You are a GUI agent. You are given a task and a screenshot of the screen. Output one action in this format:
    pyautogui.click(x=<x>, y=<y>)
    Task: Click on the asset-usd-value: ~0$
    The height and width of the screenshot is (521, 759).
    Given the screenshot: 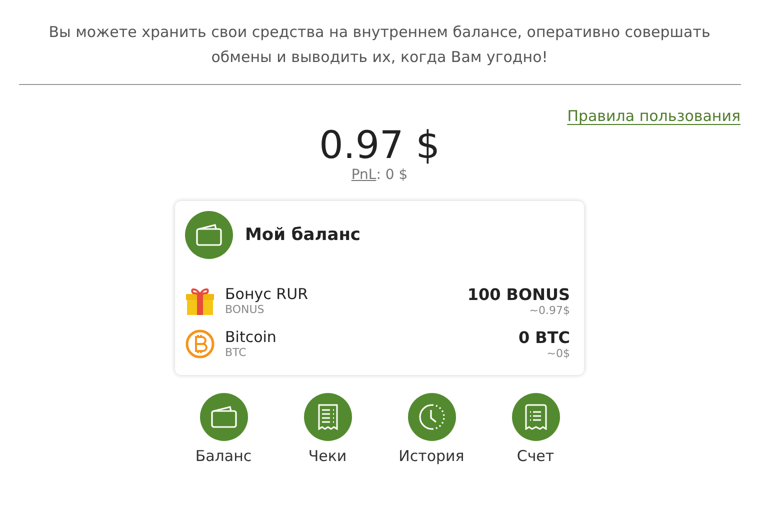 What is the action you would take?
    pyautogui.click(x=558, y=353)
    